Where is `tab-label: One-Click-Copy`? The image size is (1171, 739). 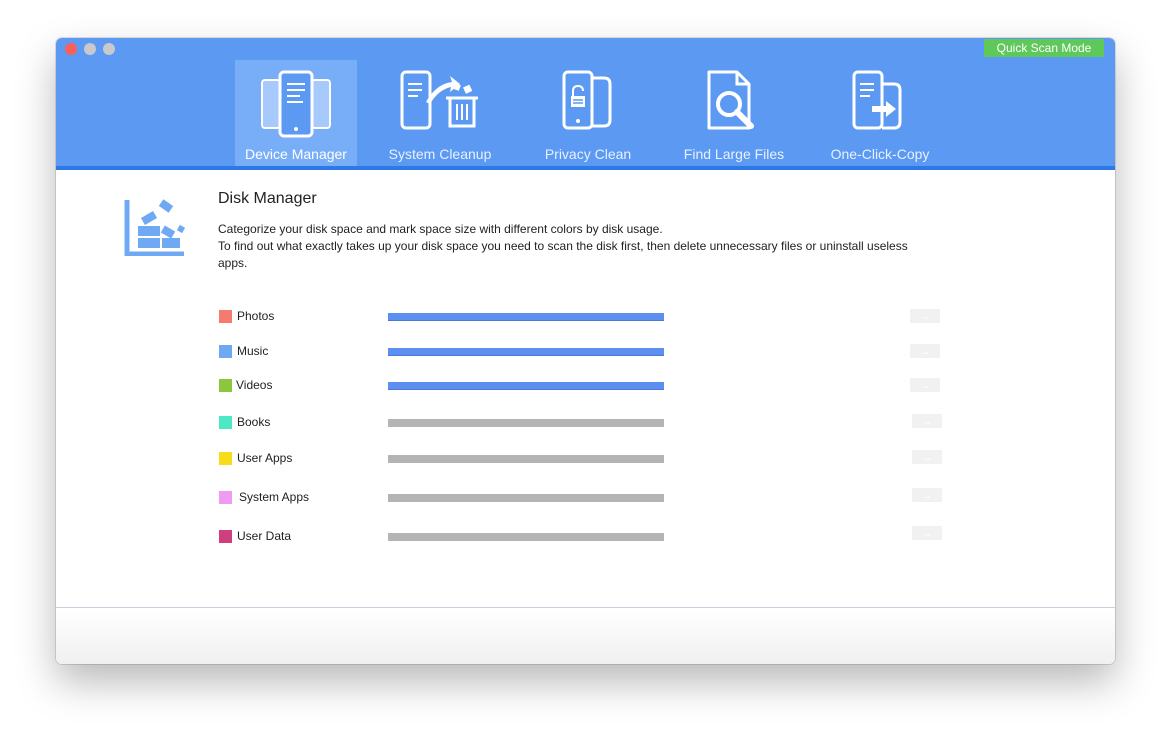
tab-label: One-Click-Copy is located at coordinates (880, 154).